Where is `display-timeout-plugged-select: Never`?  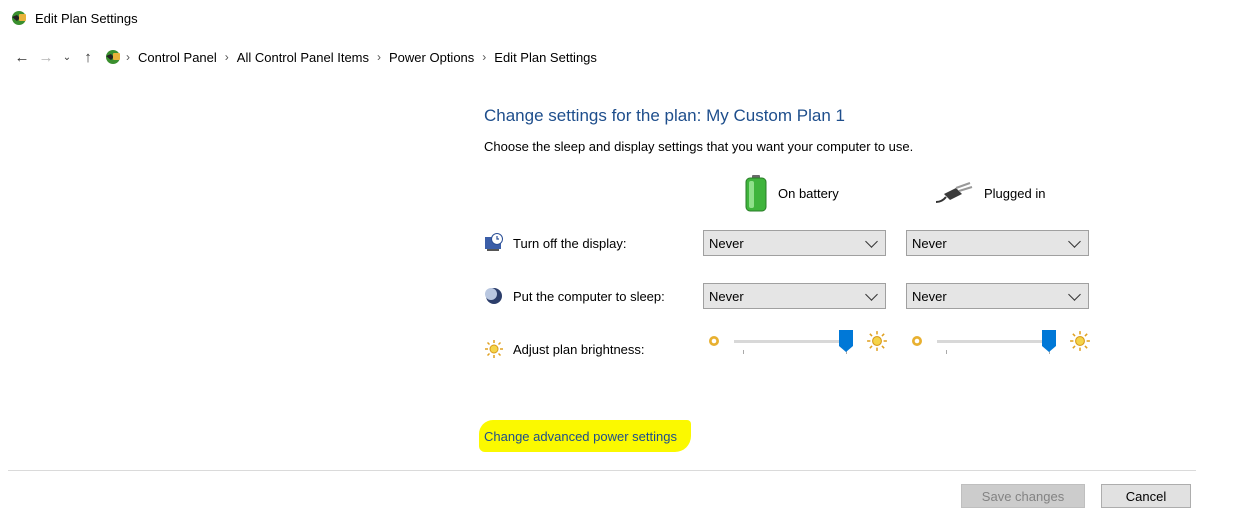 display-timeout-plugged-select: Never is located at coordinates (997, 243).